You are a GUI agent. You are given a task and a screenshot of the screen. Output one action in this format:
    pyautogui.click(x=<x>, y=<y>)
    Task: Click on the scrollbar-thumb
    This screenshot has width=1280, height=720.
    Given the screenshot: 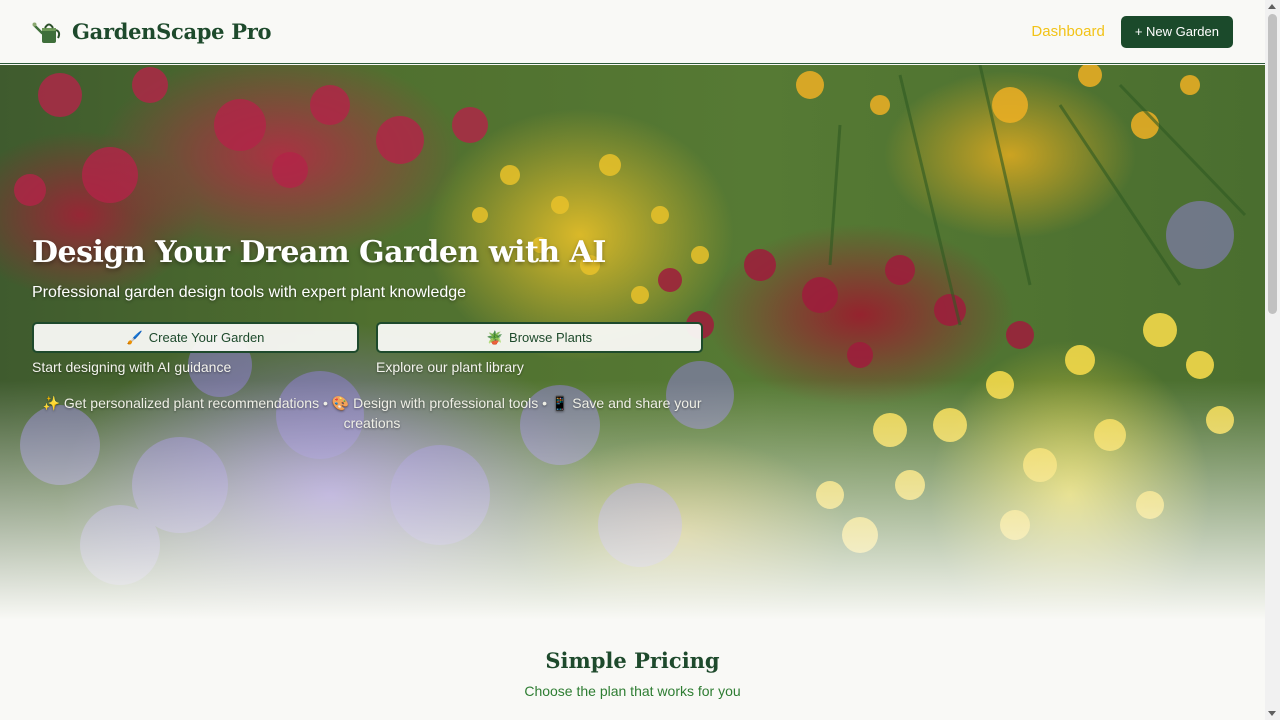 What is the action you would take?
    pyautogui.click(x=1272, y=164)
    